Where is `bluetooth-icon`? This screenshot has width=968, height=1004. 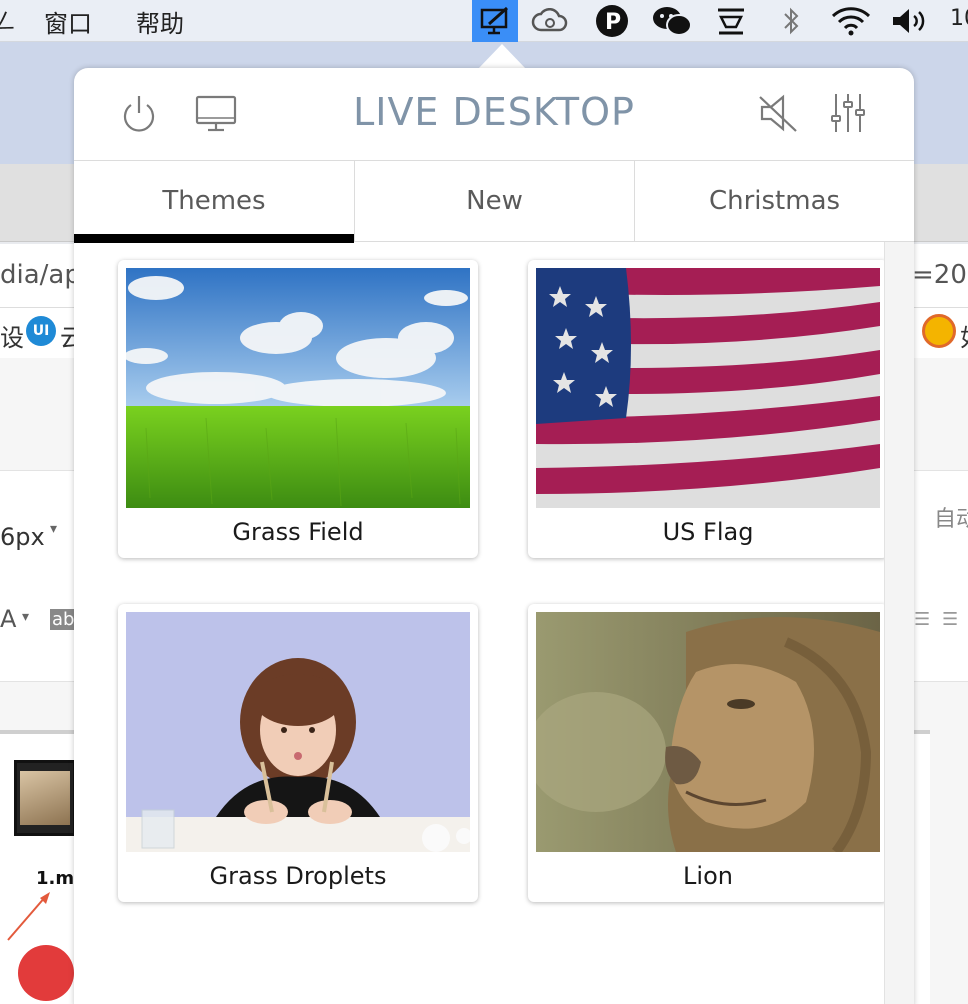
bluetooth-icon is located at coordinates (791, 21).